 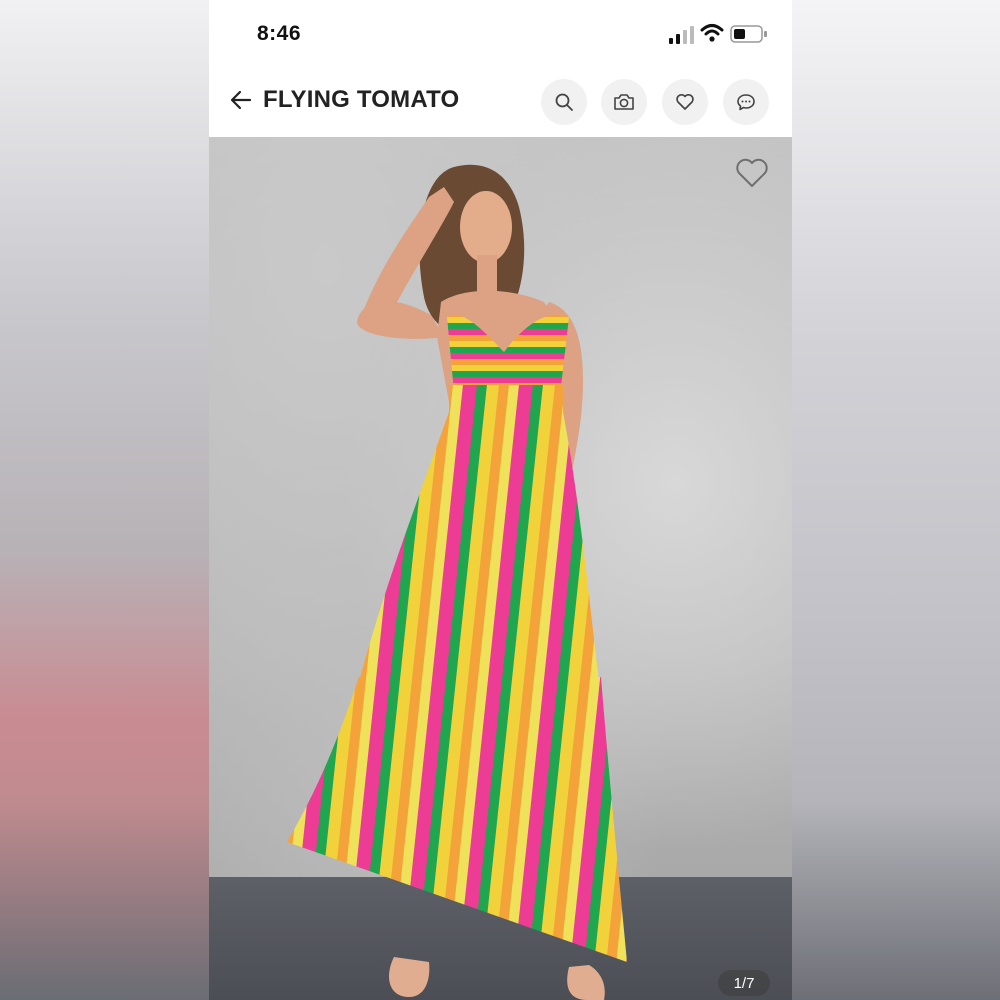 I want to click on chat-button, so click(x=746, y=102).